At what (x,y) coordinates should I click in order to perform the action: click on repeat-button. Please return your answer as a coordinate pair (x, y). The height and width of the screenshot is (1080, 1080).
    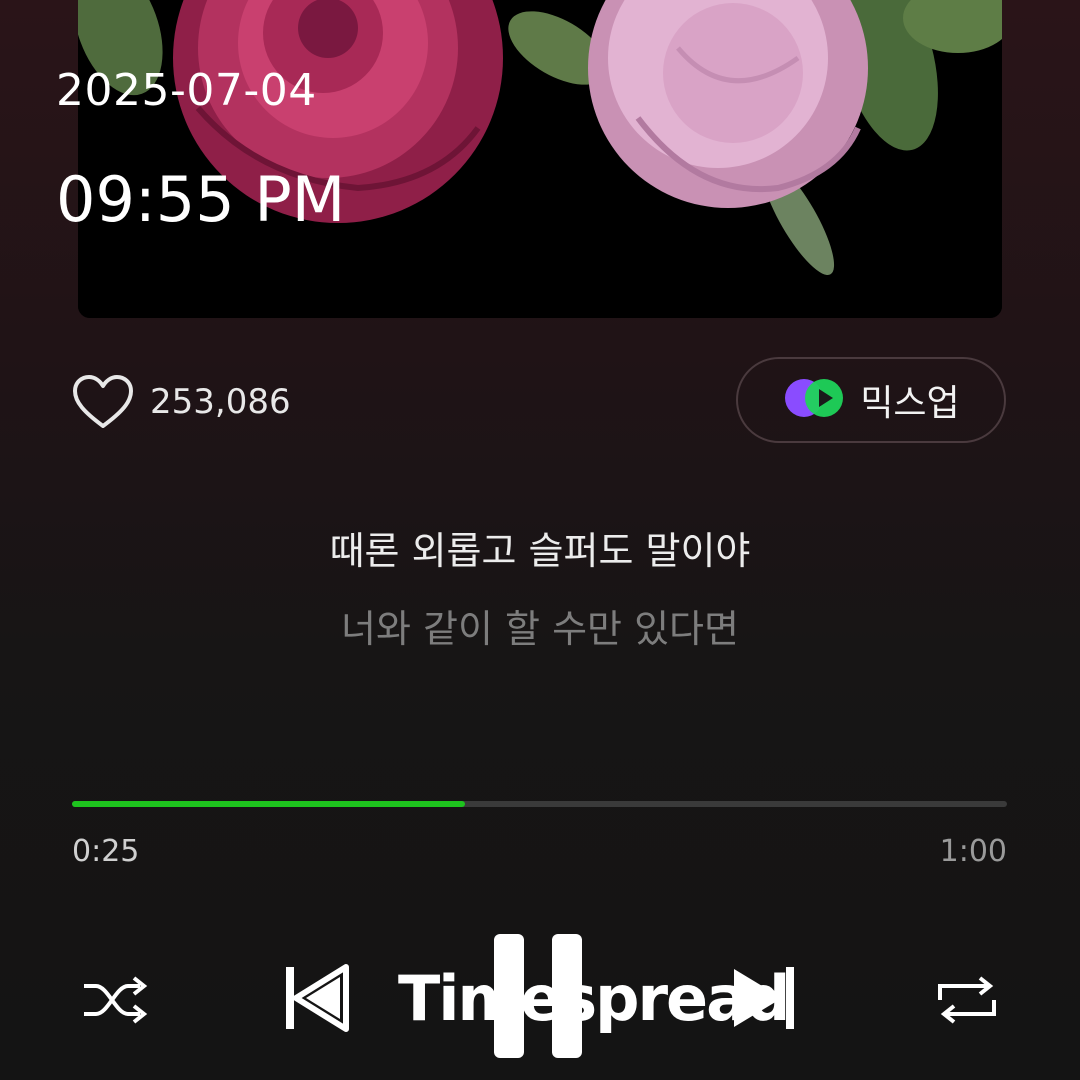
    Looking at the image, I should click on (967, 1000).